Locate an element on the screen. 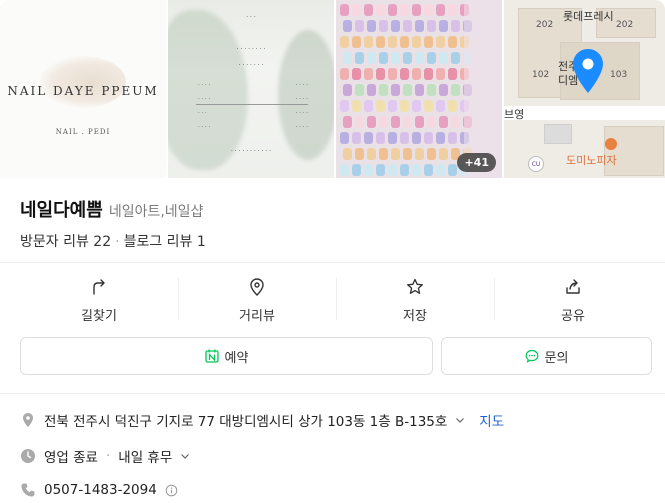  map-link: 지도 is located at coordinates (491, 420).